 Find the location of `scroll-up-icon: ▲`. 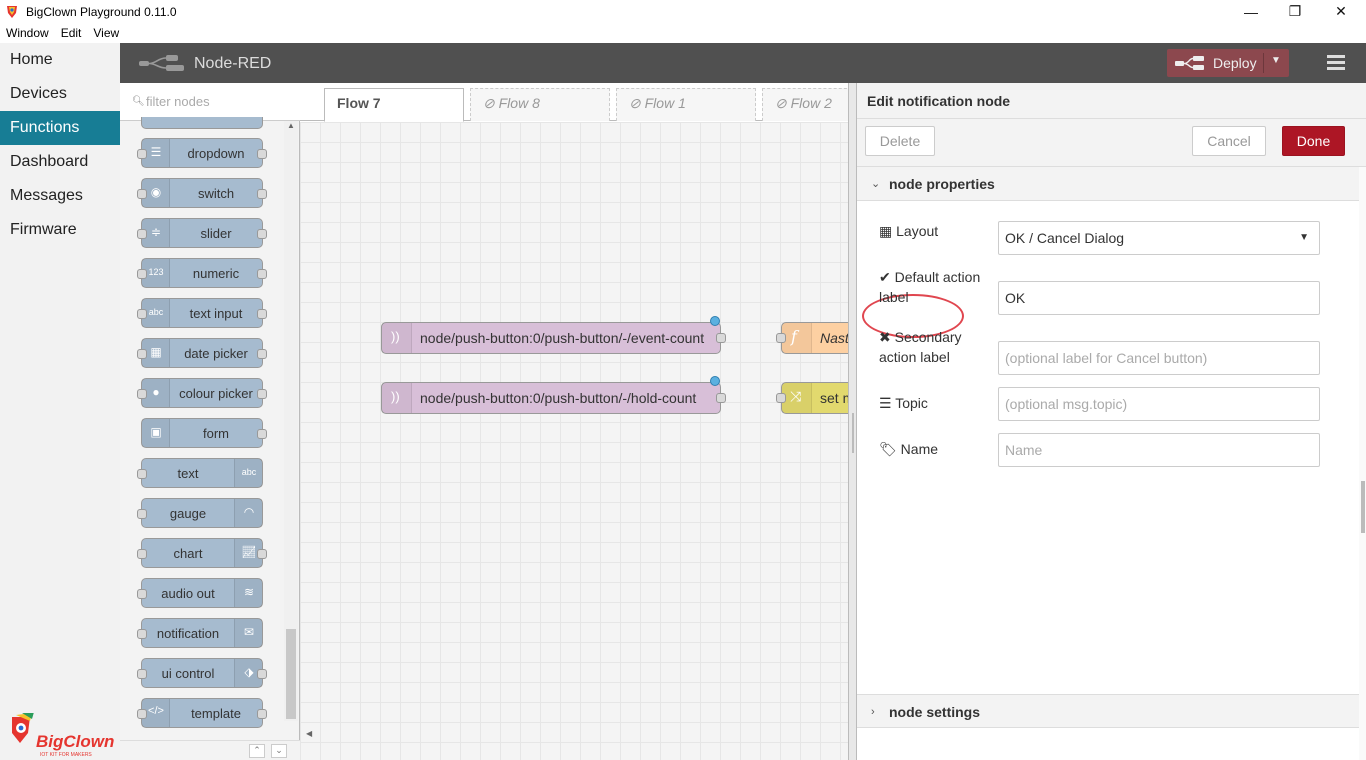

scroll-up-icon: ▲ is located at coordinates (291, 125).